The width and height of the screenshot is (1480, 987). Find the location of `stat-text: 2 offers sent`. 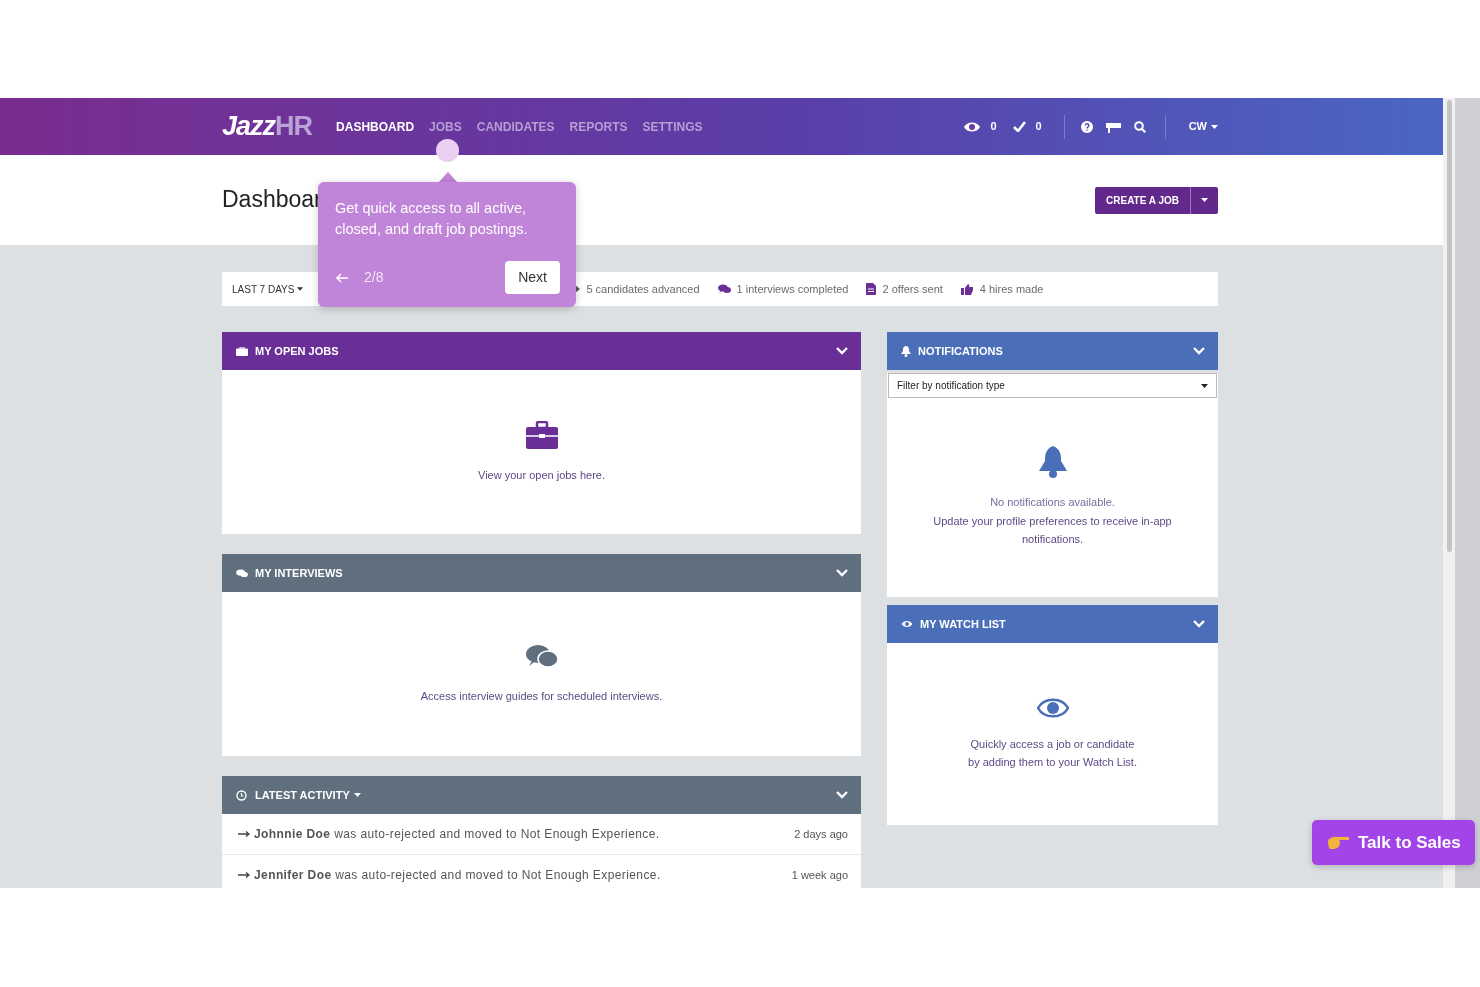

stat-text: 2 offers sent is located at coordinates (912, 289).